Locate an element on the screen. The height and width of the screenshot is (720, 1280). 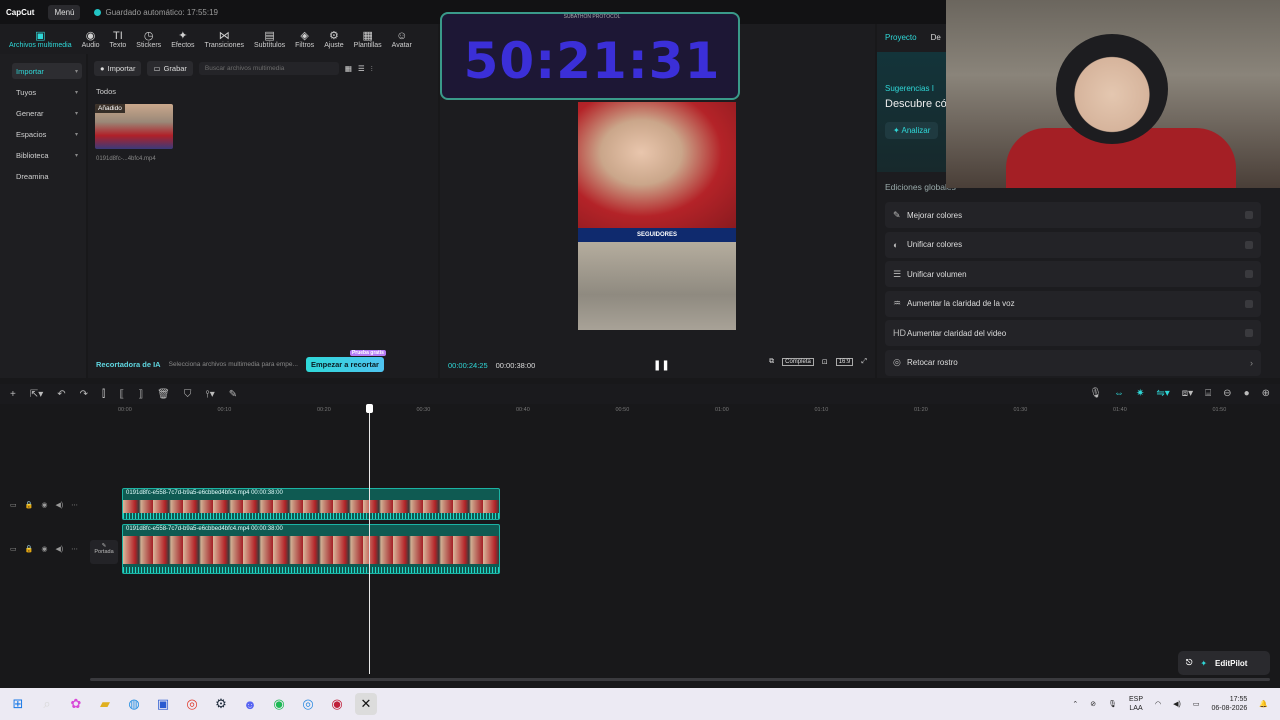
zoom-out-icon: ⊖ is located at coordinates (1227, 393).